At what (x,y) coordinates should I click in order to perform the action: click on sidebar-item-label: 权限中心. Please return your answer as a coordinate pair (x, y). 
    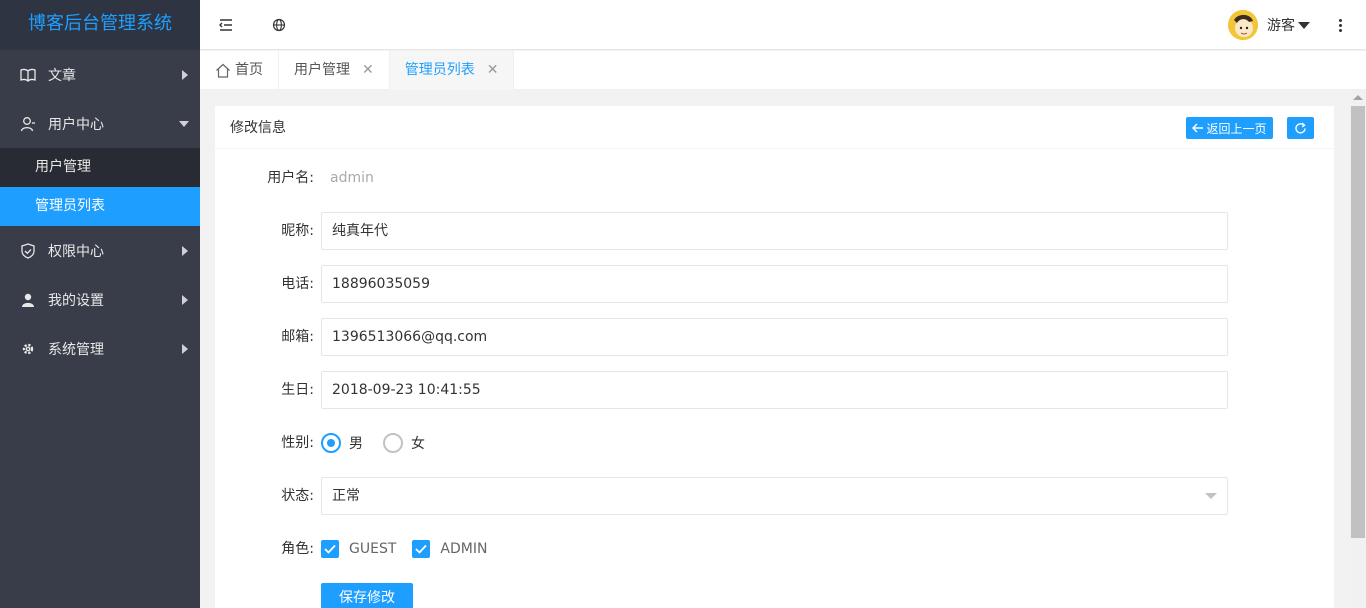
    Looking at the image, I should click on (76, 251).